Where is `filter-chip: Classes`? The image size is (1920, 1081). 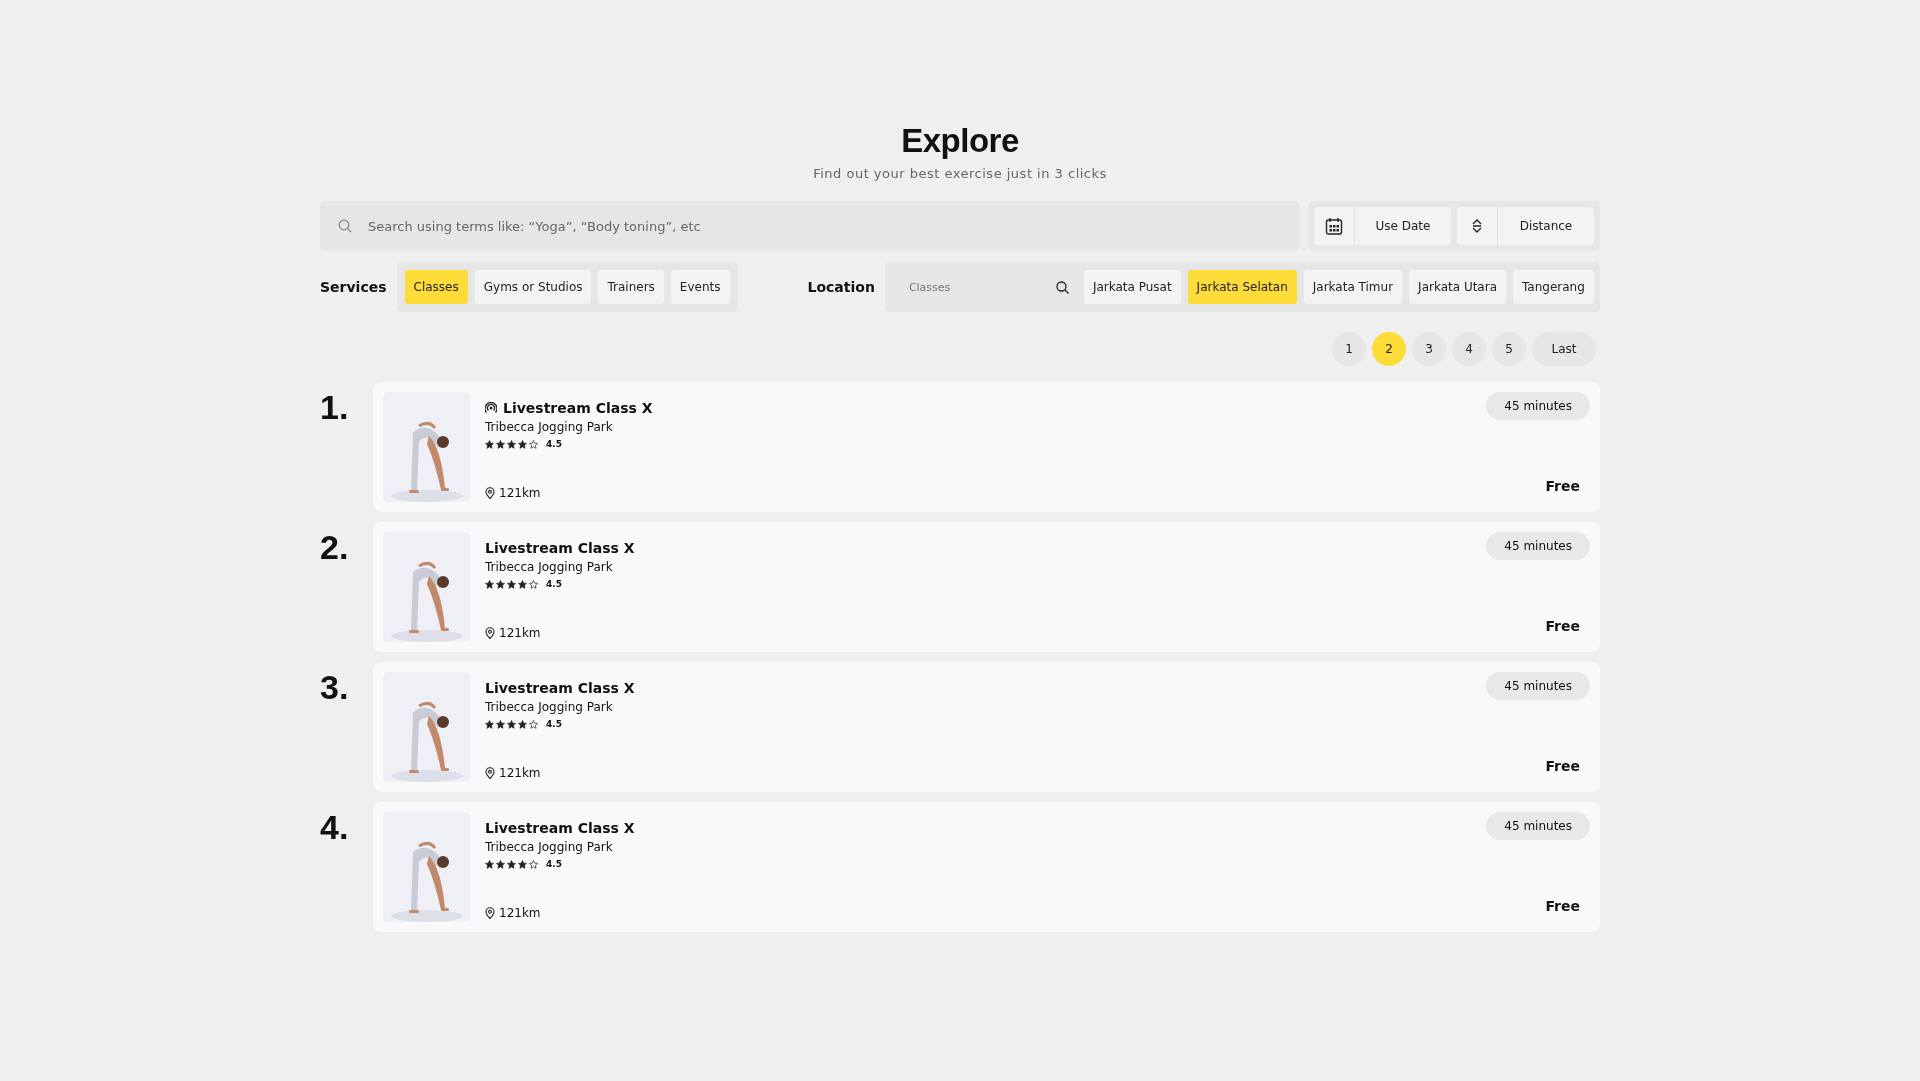
filter-chip: Classes is located at coordinates (436, 287).